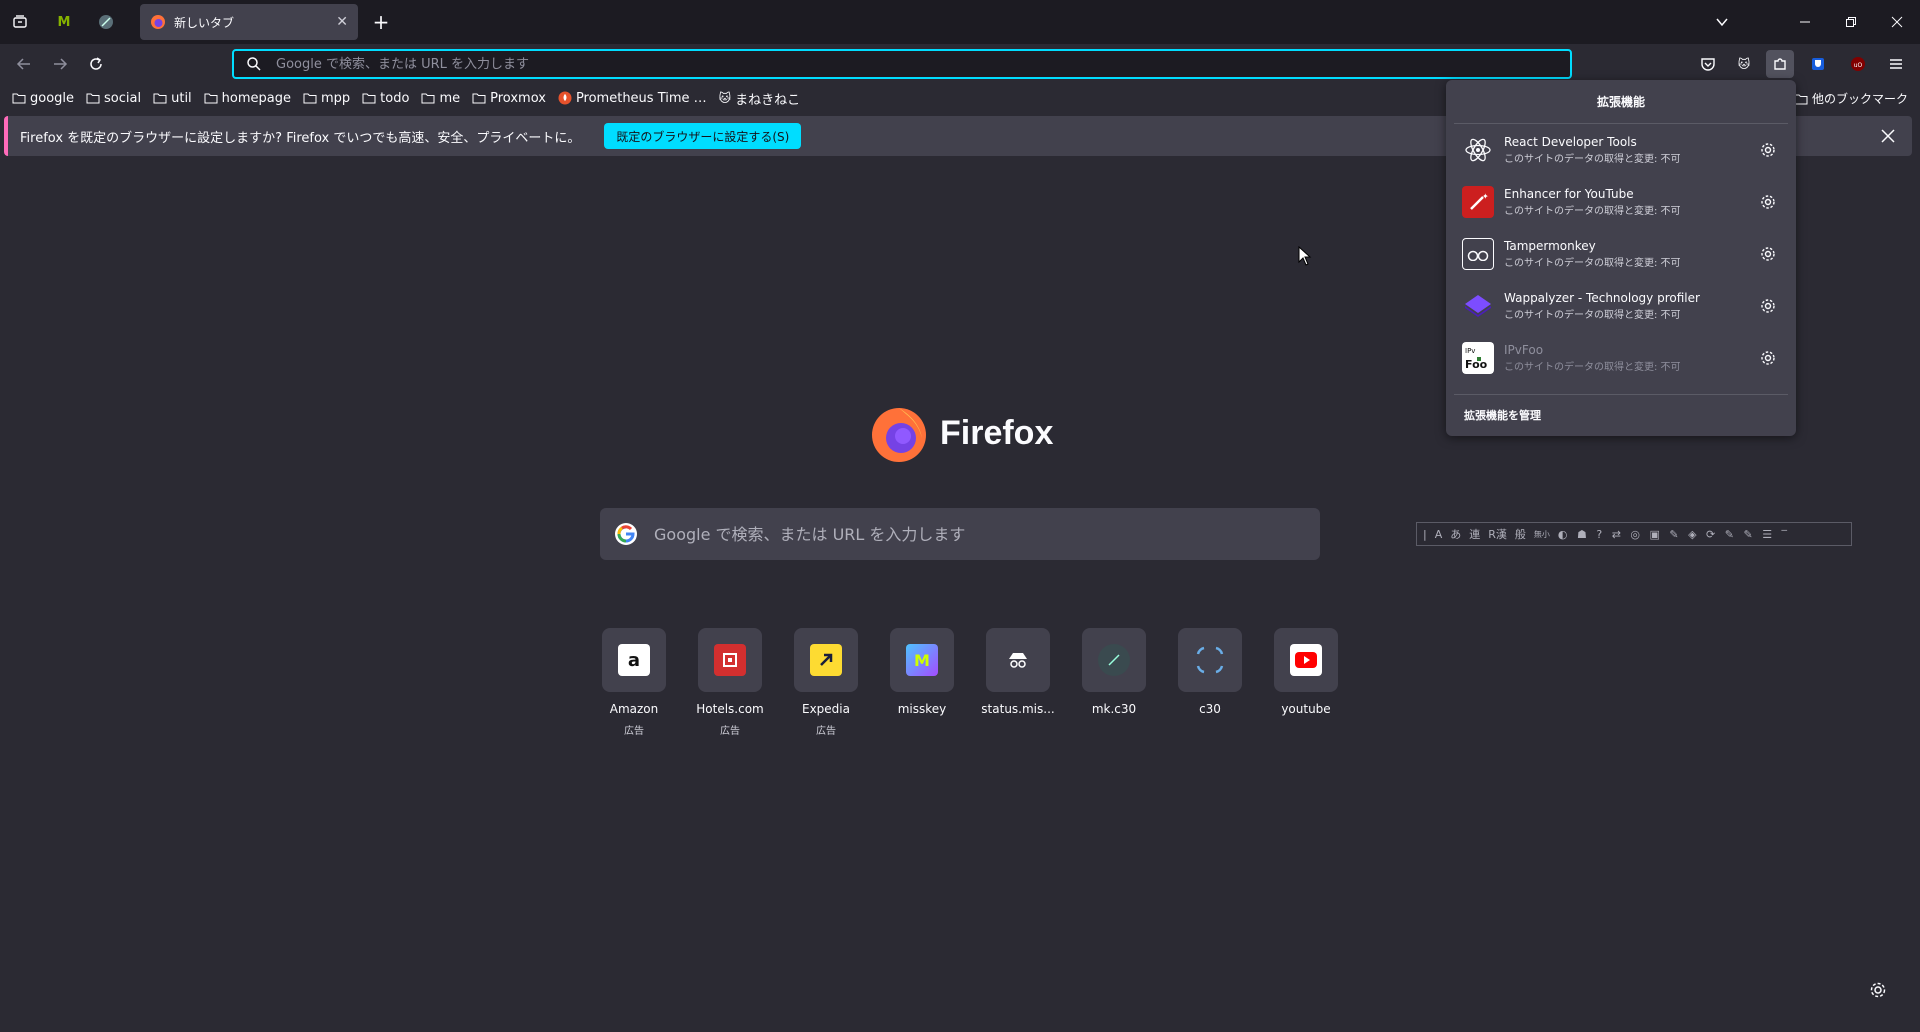 The width and height of the screenshot is (1920, 1032). I want to click on bookmark-todo: todo, so click(385, 98).